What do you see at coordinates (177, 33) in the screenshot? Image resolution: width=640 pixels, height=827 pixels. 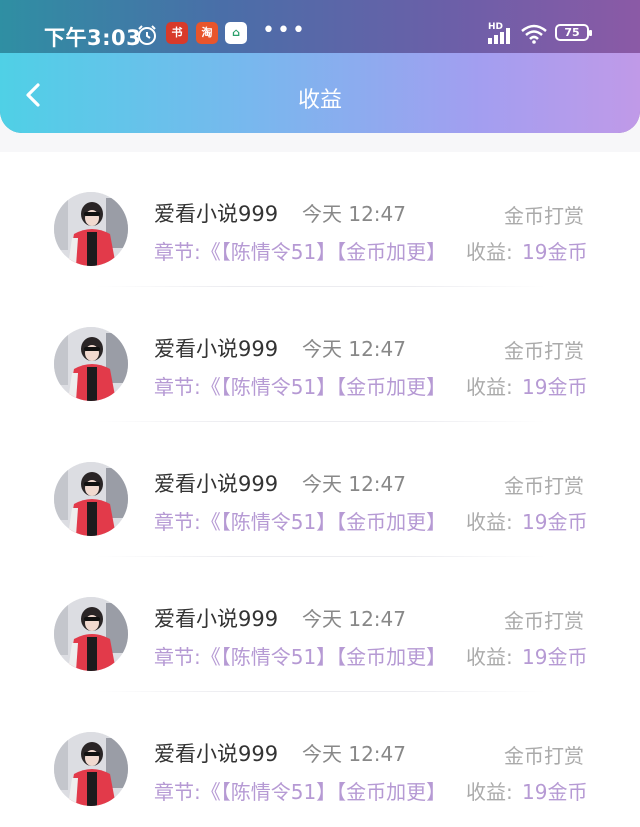 I see `reader-app-icon: 书` at bounding box center [177, 33].